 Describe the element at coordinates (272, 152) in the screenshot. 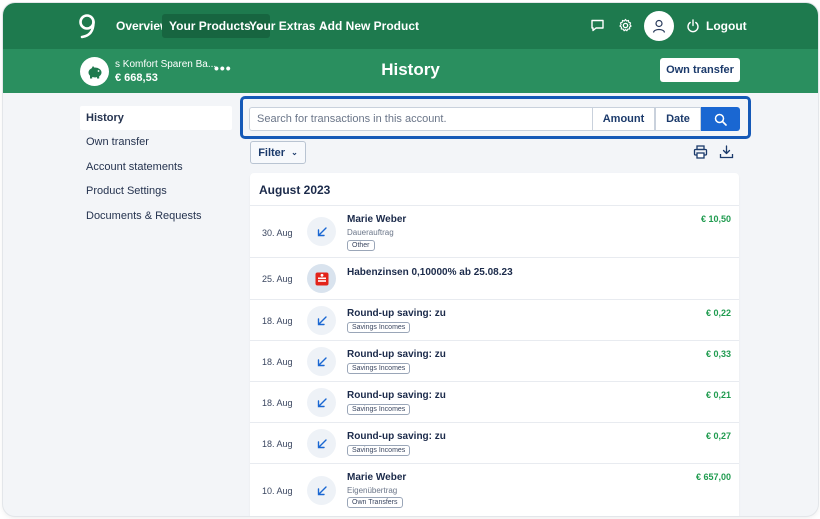

I see `filter-label: Filter` at that location.